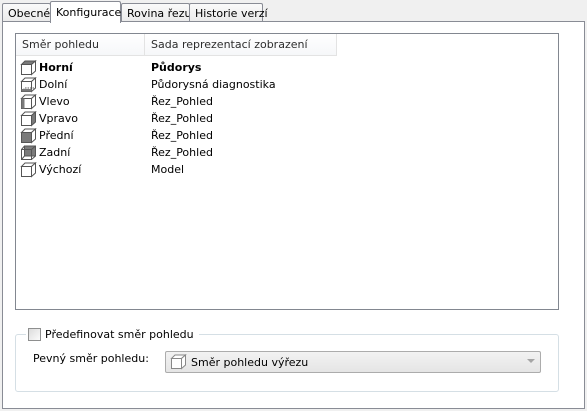  I want to click on view-bottom-icon, so click(28, 84).